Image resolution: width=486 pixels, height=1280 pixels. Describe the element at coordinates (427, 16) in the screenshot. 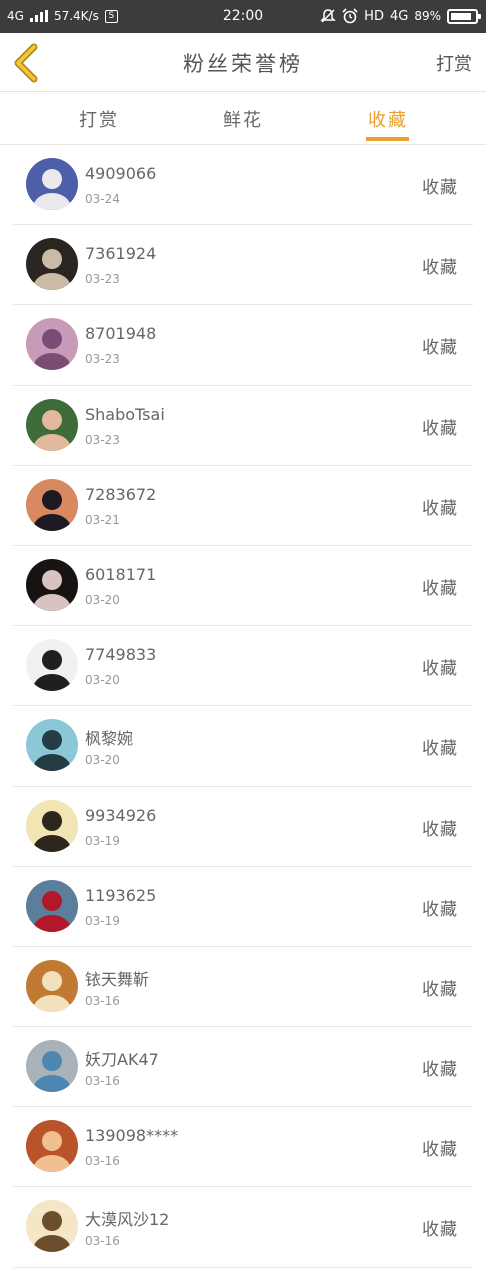

I see `battery-percent: 89%` at that location.